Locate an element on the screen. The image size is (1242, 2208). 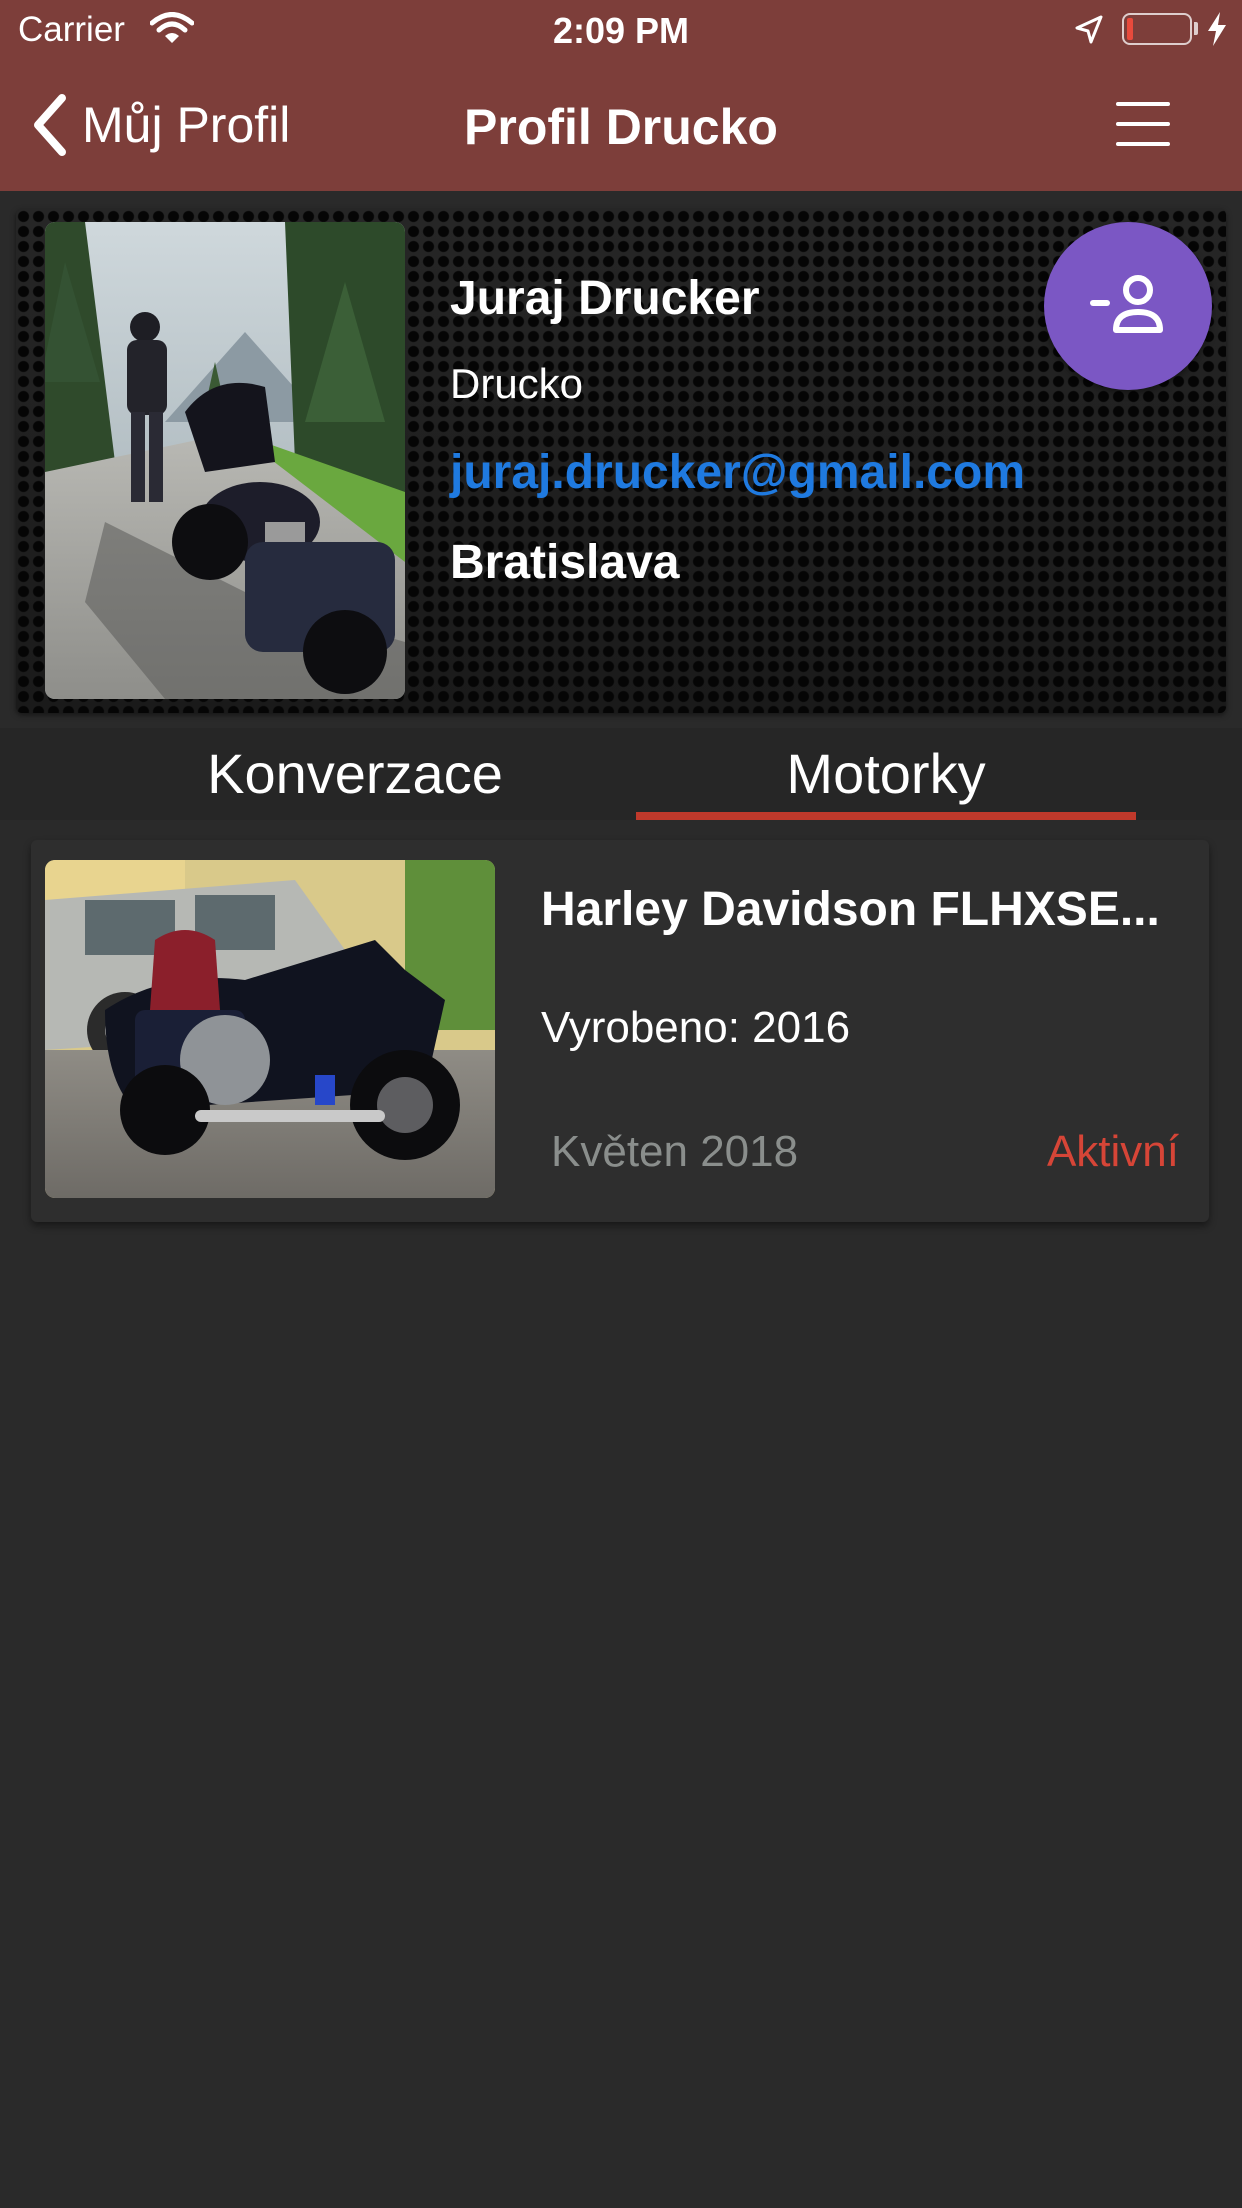
tab-motorky: Motorky is located at coordinates (886, 774).